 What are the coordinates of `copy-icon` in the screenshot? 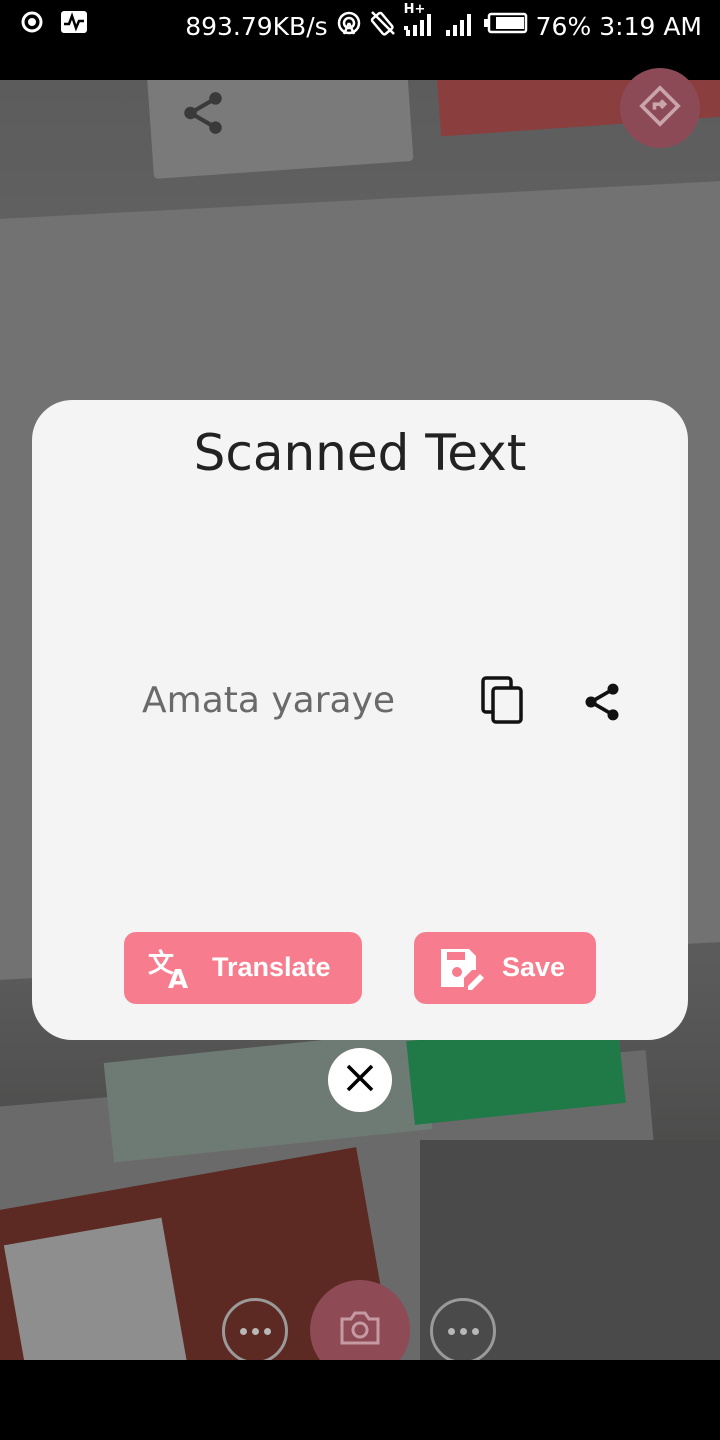 It's located at (503, 703).